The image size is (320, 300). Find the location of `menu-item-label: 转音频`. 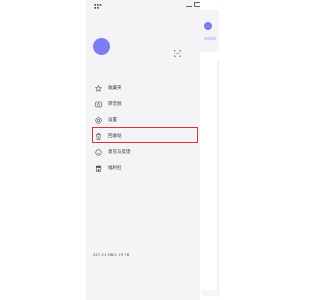

menu-item-label: 转音频 is located at coordinates (115, 104).